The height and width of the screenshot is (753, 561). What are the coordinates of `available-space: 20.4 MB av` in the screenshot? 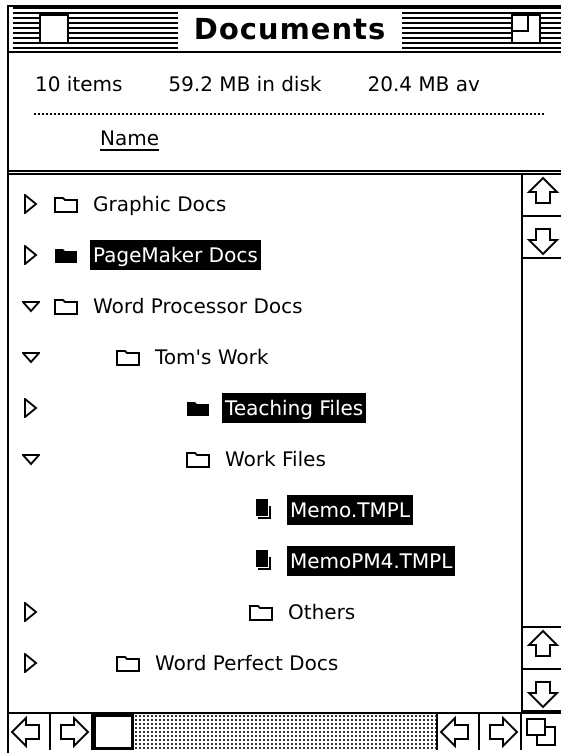 It's located at (424, 84).